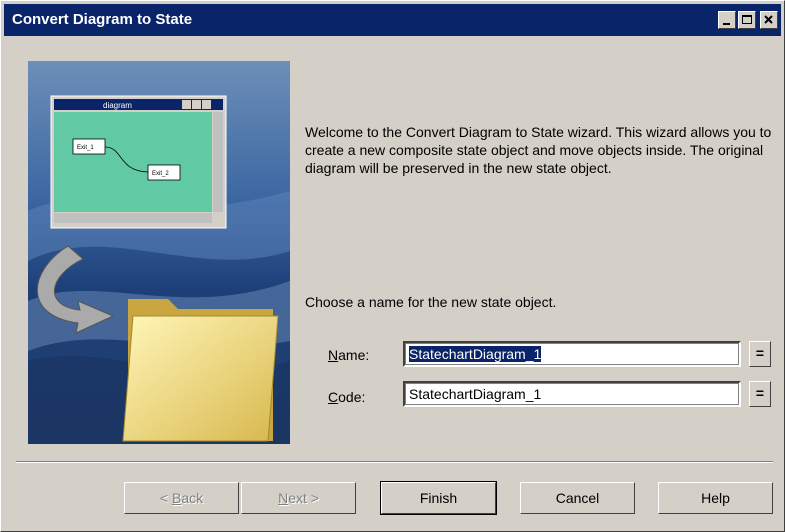 The width and height of the screenshot is (785, 532). Describe the element at coordinates (181, 498) in the screenshot. I see `back-button: < Back` at that location.